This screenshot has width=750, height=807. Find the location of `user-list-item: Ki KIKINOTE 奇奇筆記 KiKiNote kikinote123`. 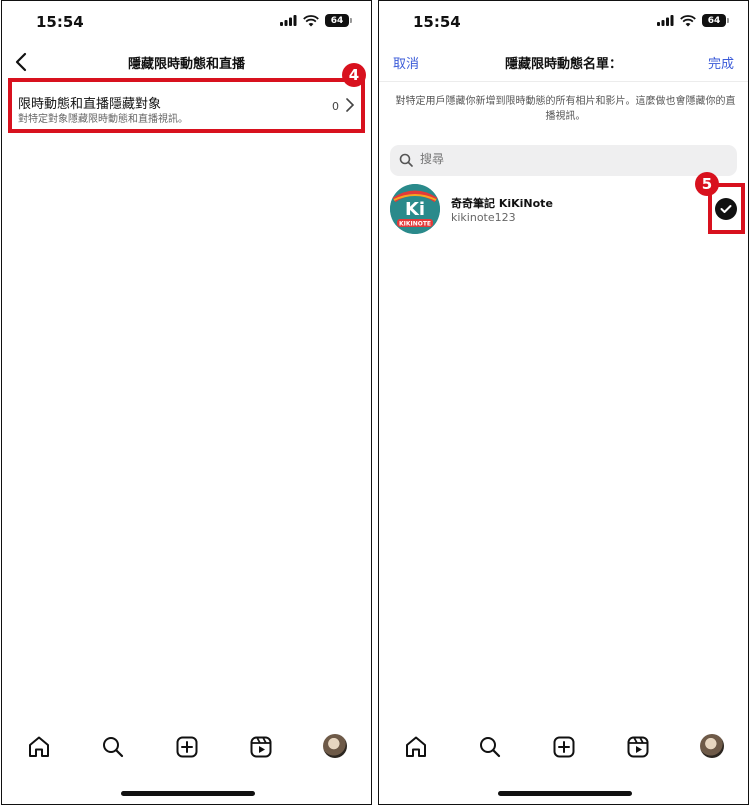

user-list-item: Ki KIKINOTE 奇奇筆記 KiKiNote kikinote123 is located at coordinates (563, 211).